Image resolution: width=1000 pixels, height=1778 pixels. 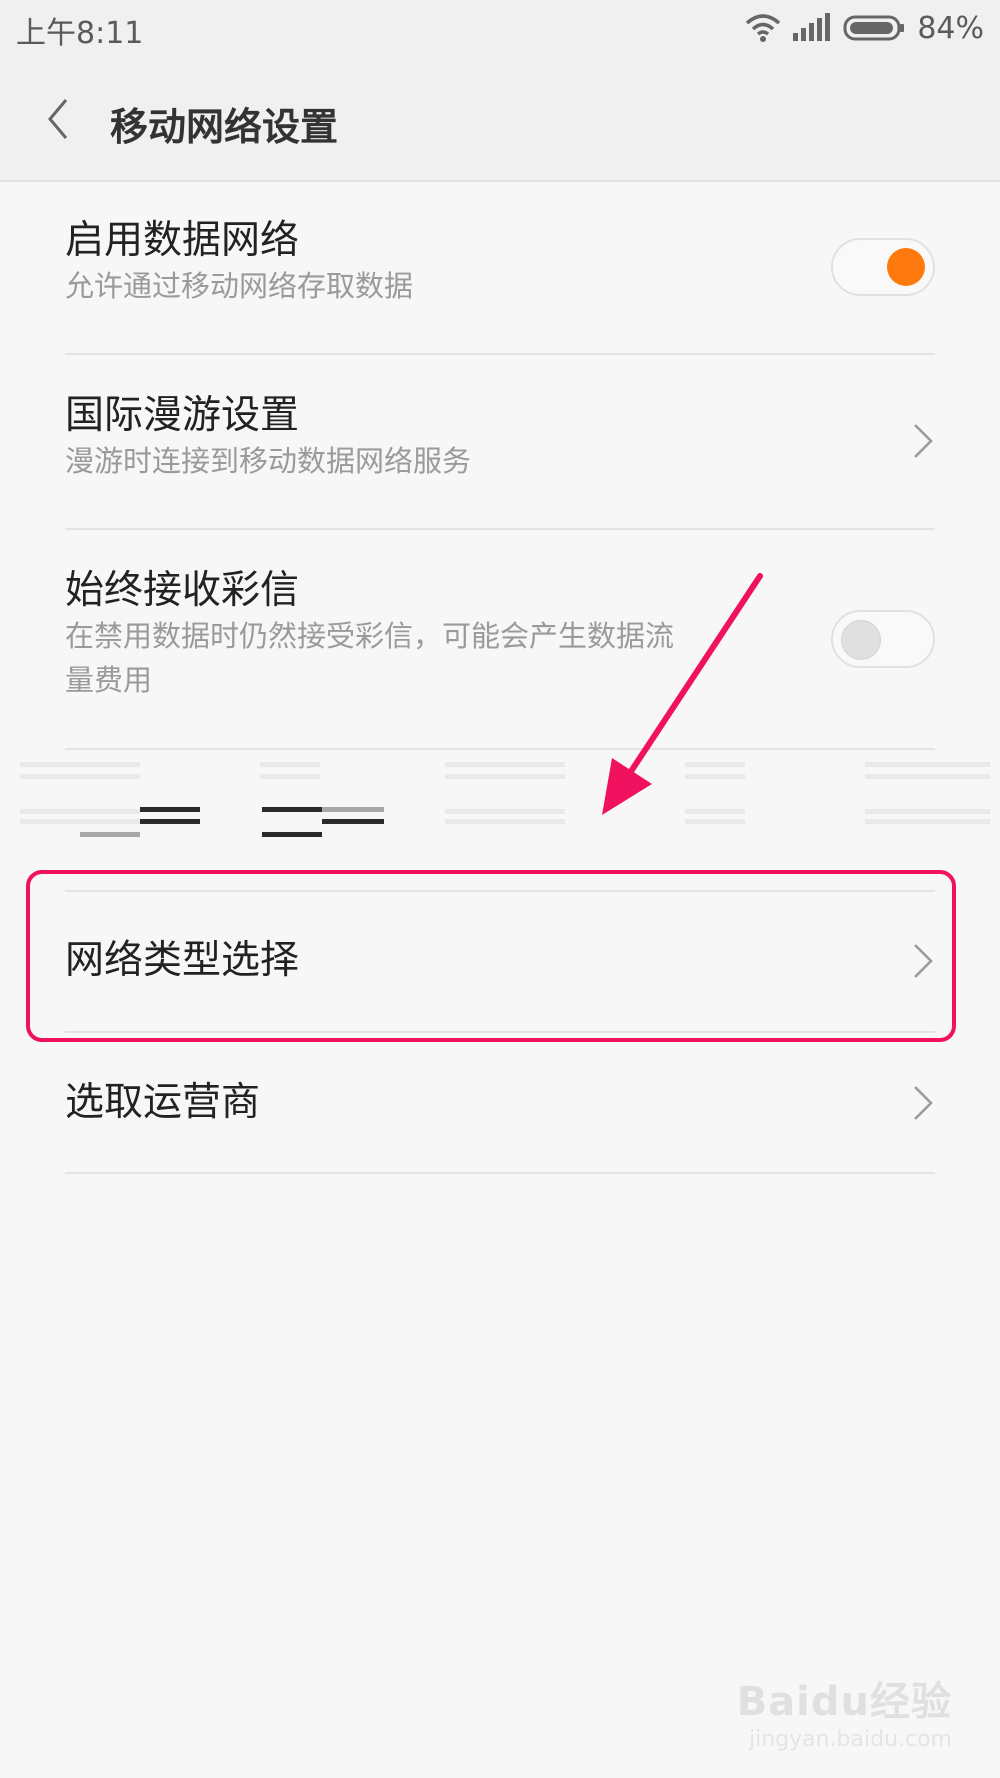 I want to click on setting-title: 启用数据网络, so click(x=182, y=240).